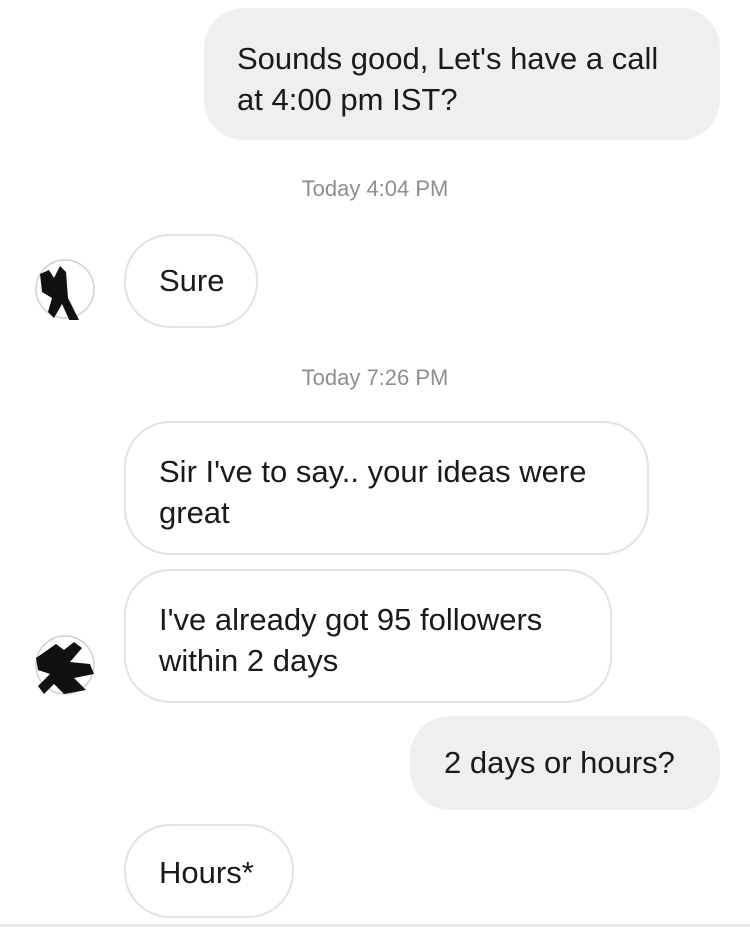  I want to click on message-received: Sure, so click(191, 281).